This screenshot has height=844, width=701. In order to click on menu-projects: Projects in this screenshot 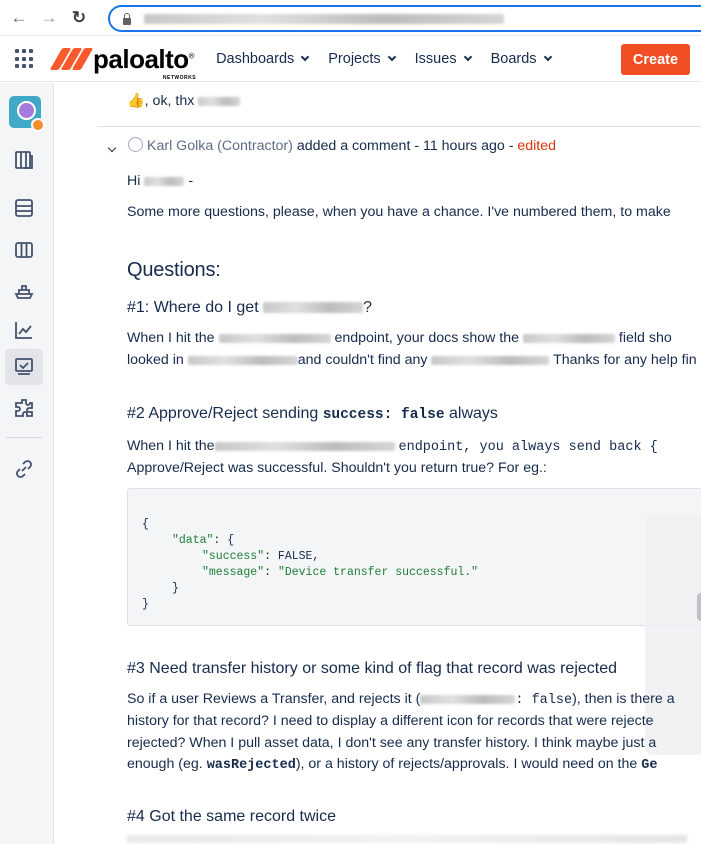, I will do `click(362, 59)`.